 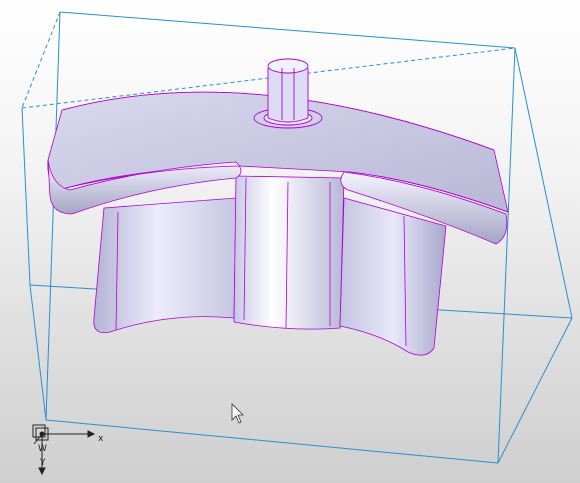 What do you see at coordinates (42, 449) in the screenshot?
I see `axis-z-label: W` at bounding box center [42, 449].